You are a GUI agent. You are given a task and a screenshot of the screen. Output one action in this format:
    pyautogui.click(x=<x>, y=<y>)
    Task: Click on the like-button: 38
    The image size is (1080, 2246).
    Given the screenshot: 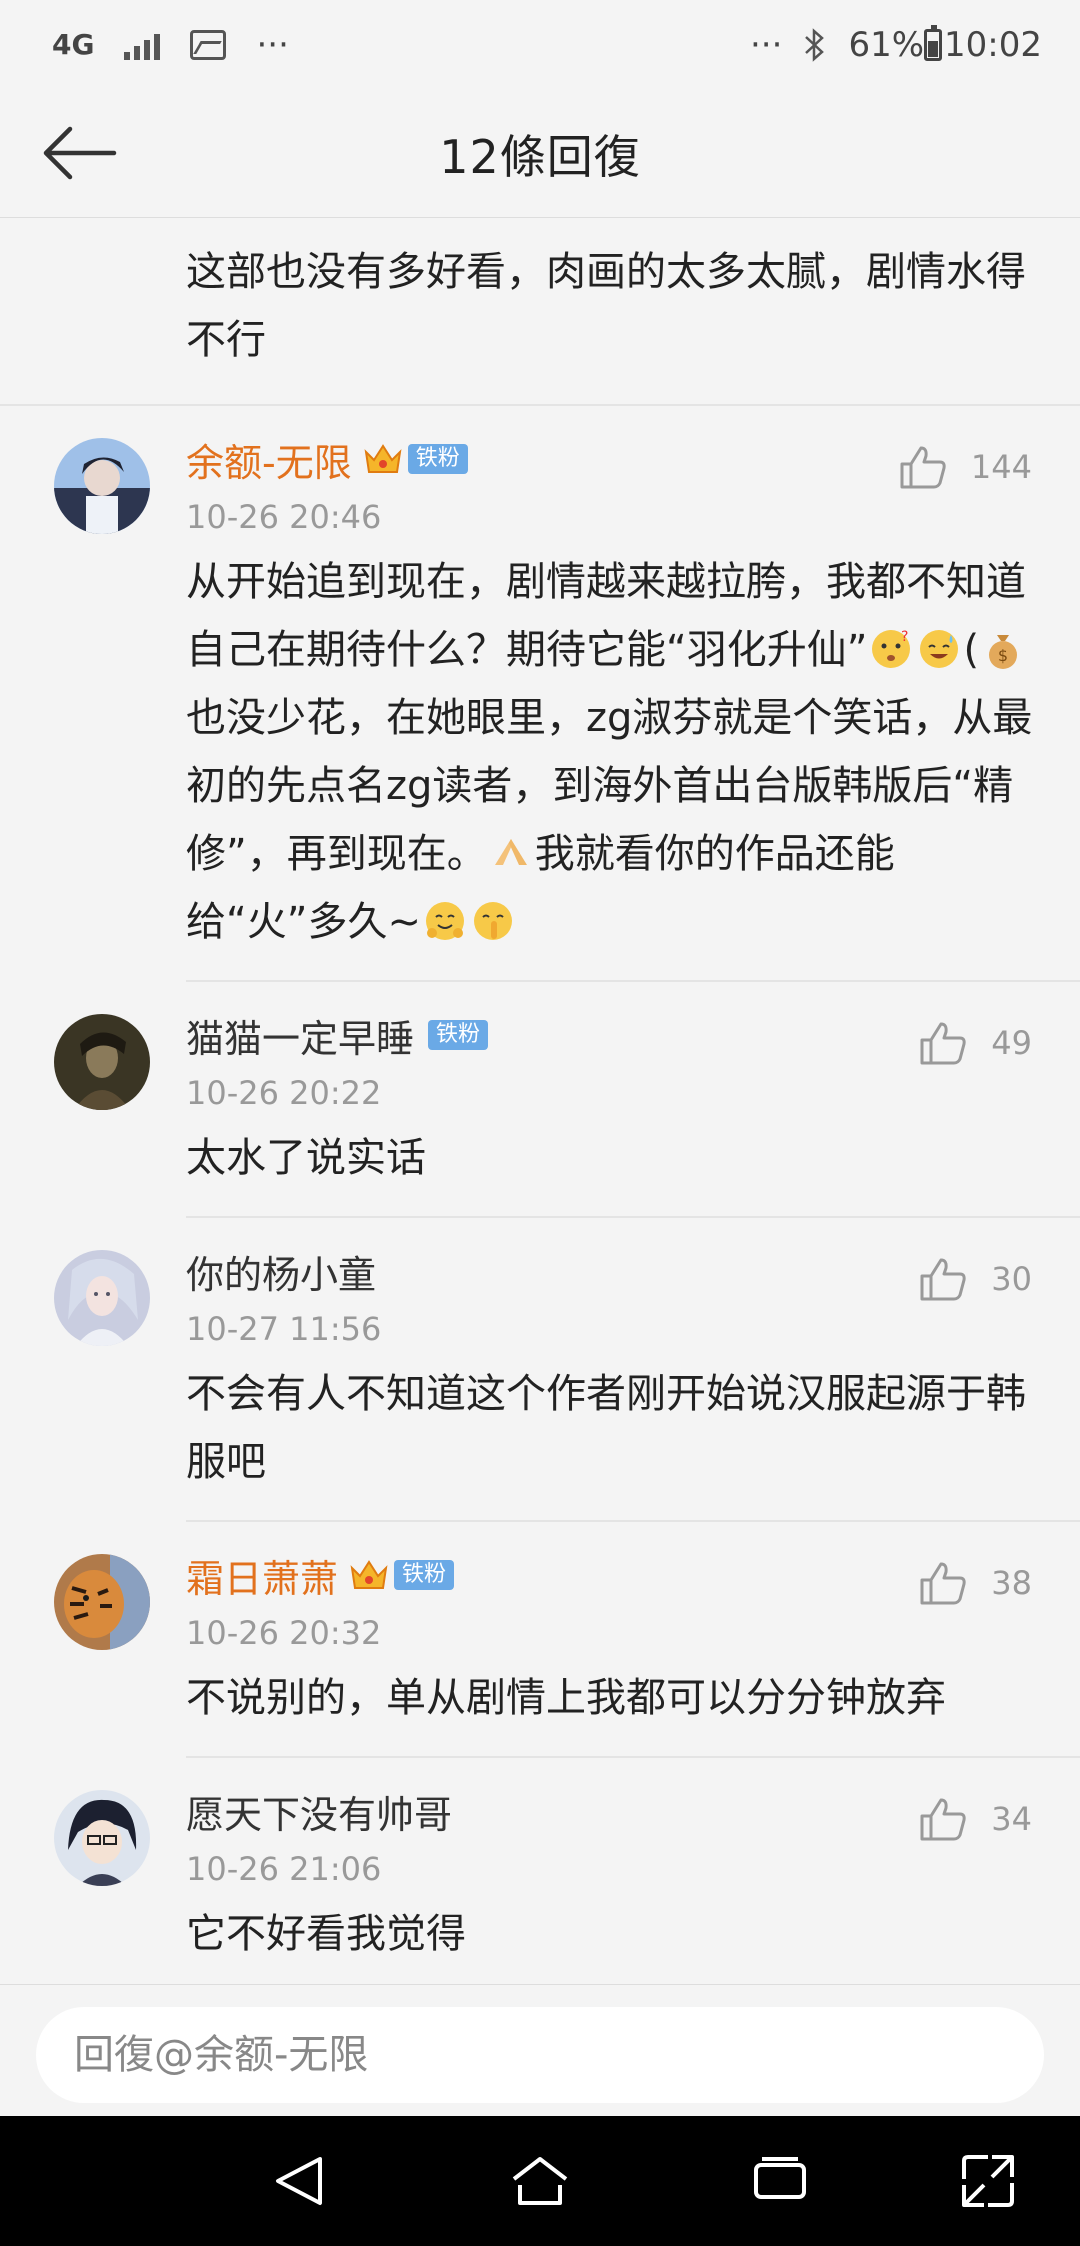 What is the action you would take?
    pyautogui.click(x=975, y=1583)
    